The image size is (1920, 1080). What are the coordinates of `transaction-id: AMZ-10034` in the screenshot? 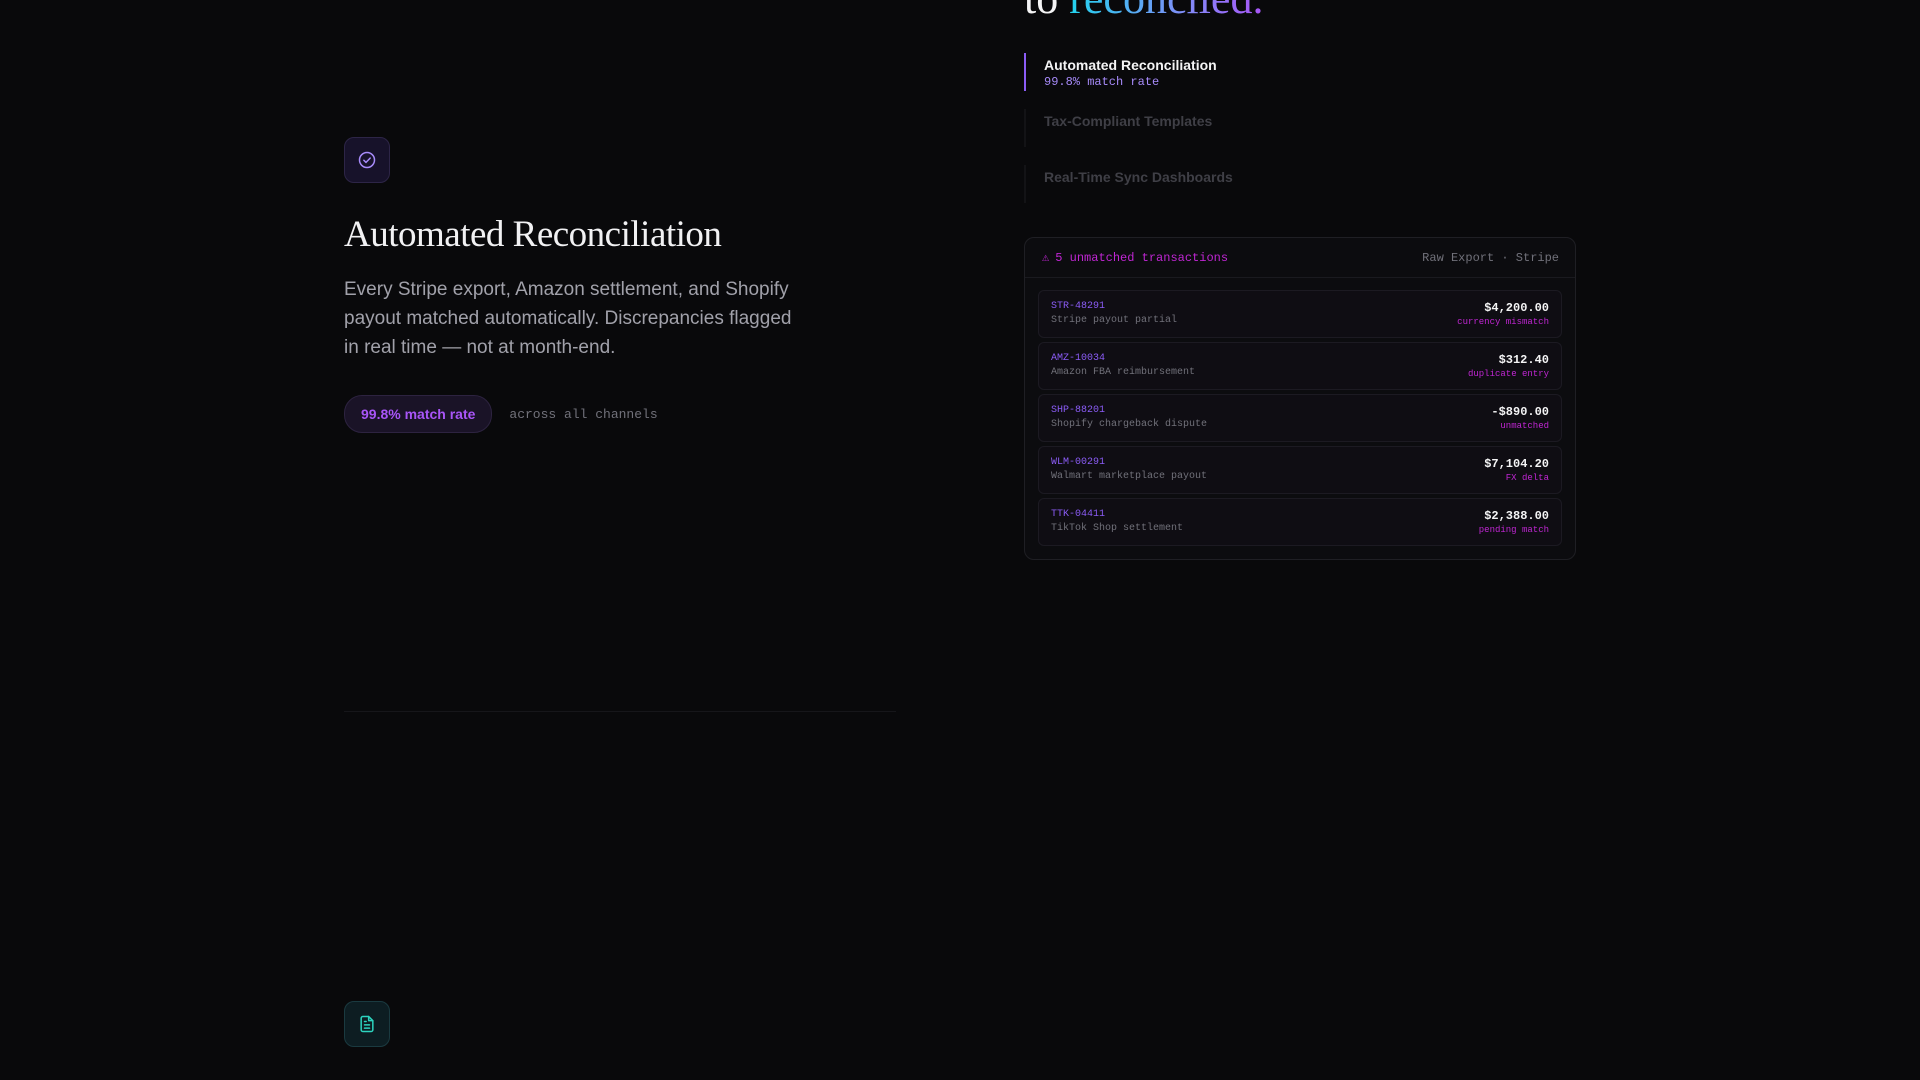 It's located at (1078, 358).